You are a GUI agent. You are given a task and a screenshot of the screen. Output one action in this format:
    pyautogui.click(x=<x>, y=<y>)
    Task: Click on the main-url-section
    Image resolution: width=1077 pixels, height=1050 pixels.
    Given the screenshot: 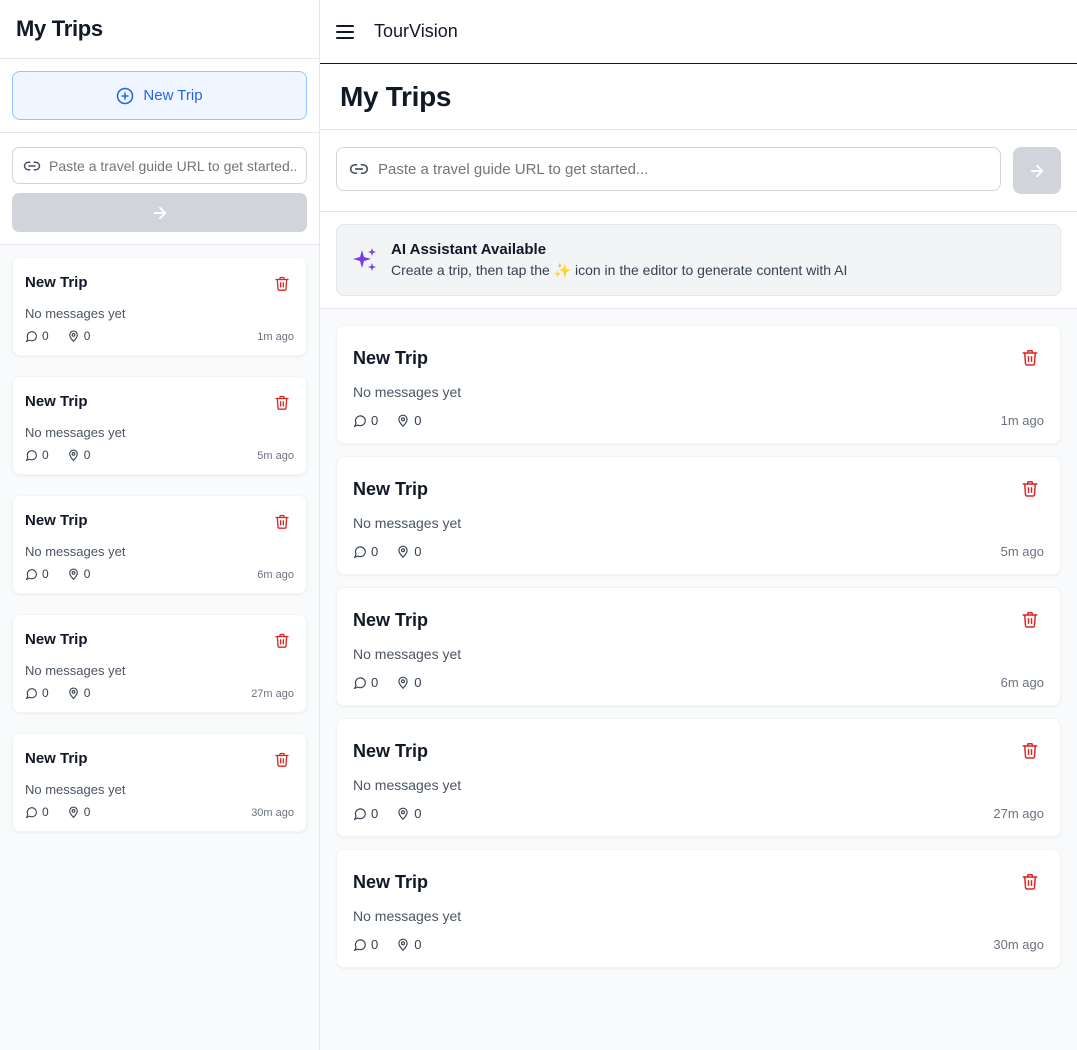 What is the action you would take?
    pyautogui.click(x=698, y=171)
    